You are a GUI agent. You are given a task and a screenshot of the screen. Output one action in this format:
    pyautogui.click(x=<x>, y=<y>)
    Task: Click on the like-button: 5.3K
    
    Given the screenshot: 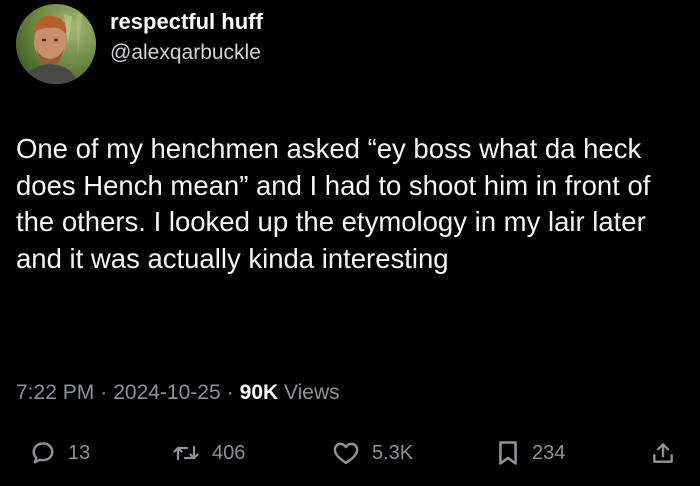 What is the action you would take?
    pyautogui.click(x=372, y=453)
    